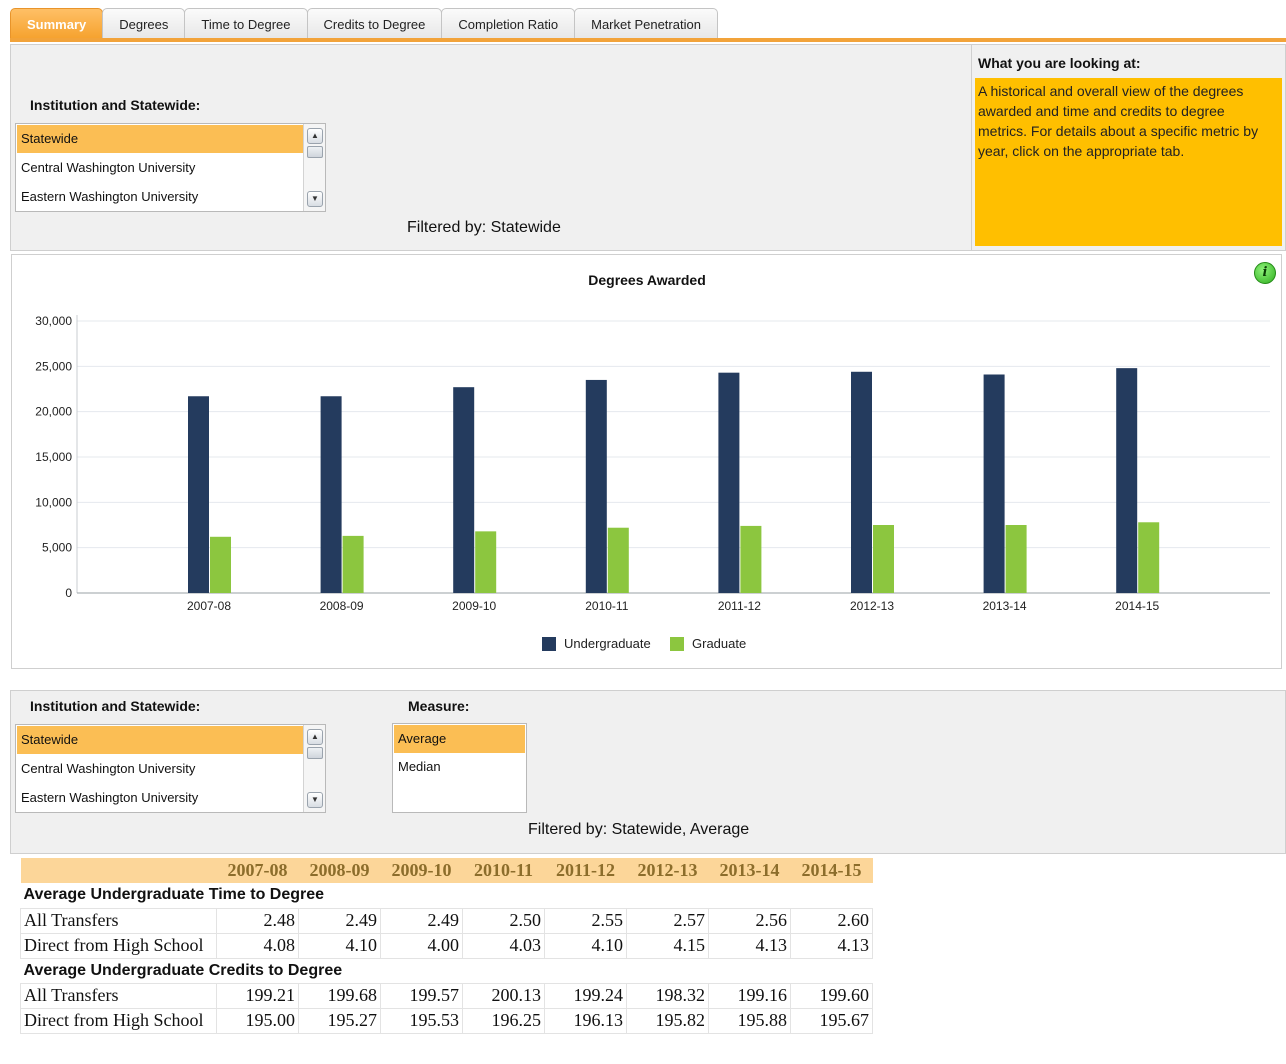  I want to click on table-cell: 199.60, so click(831, 995).